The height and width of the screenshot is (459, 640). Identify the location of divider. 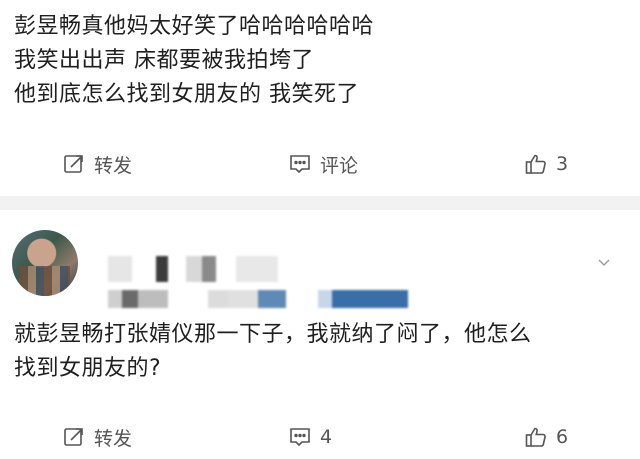
(320, 203).